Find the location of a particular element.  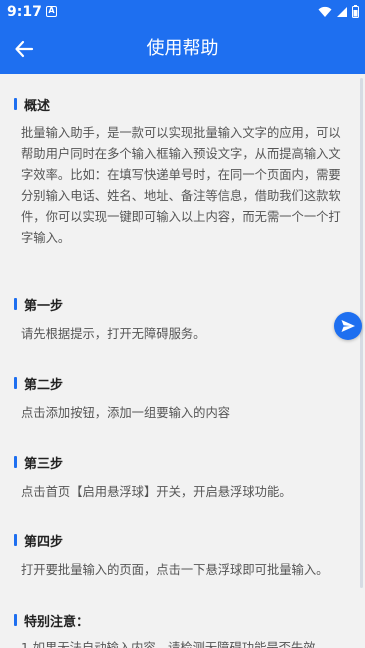

notification-a-icon: A is located at coordinates (51, 11).